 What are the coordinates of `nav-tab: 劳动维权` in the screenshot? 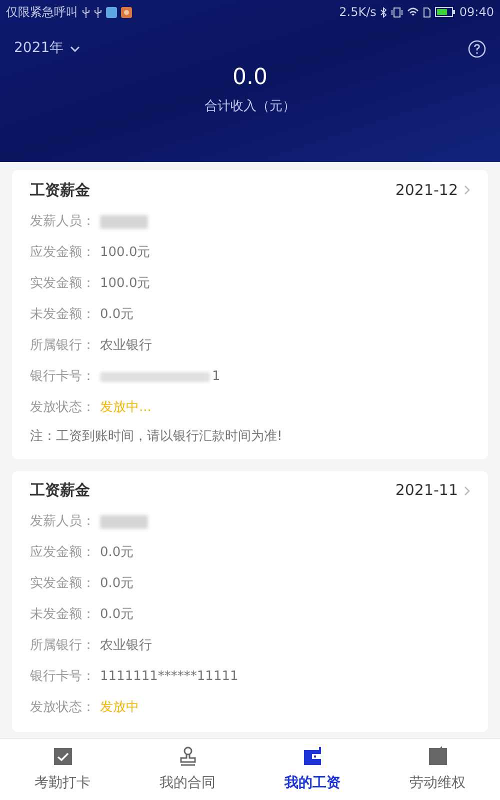 It's located at (437, 769).